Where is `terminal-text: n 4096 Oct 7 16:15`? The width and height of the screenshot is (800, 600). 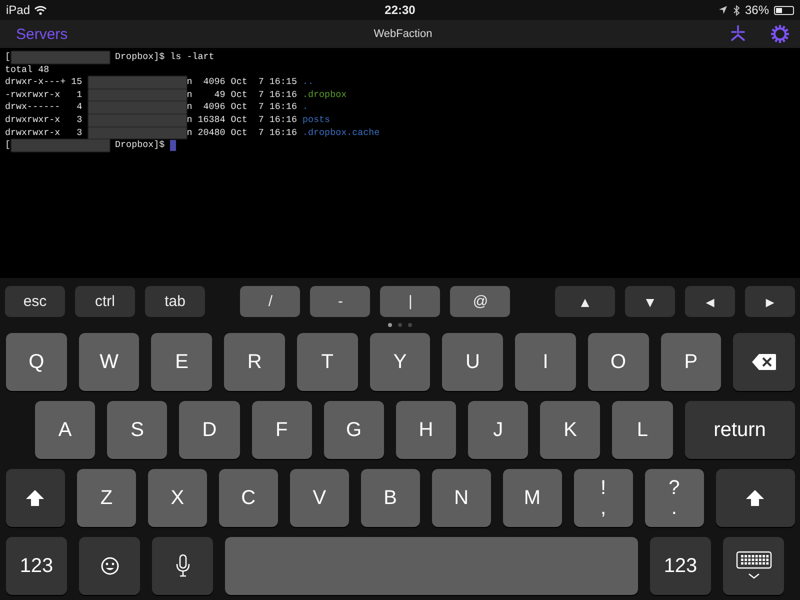 terminal-text: n 4096 Oct 7 16:15 is located at coordinates (242, 82).